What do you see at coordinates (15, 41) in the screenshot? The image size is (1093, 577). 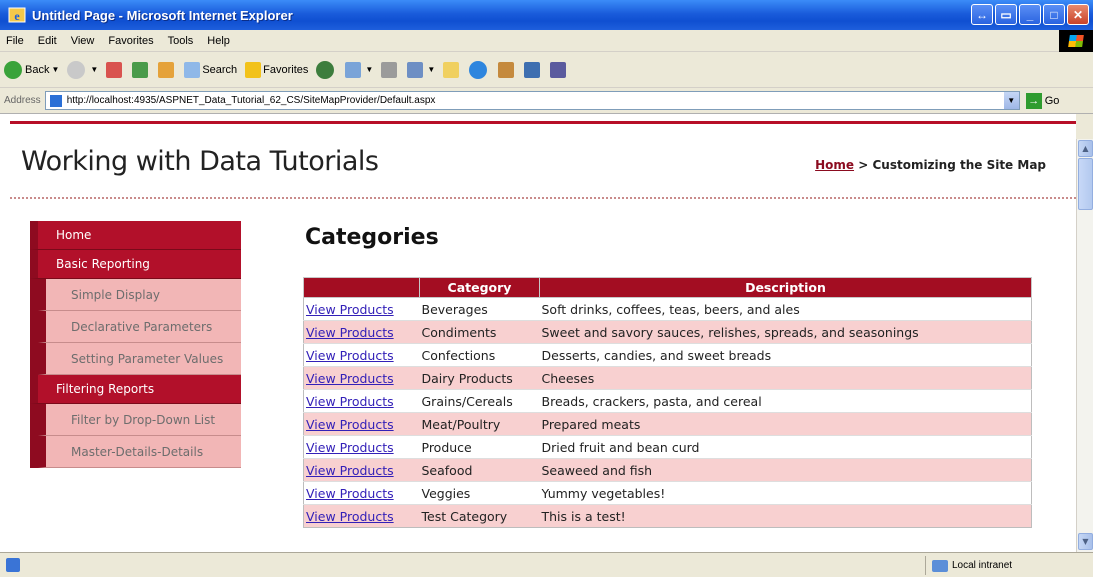 I see `menu-file: File` at bounding box center [15, 41].